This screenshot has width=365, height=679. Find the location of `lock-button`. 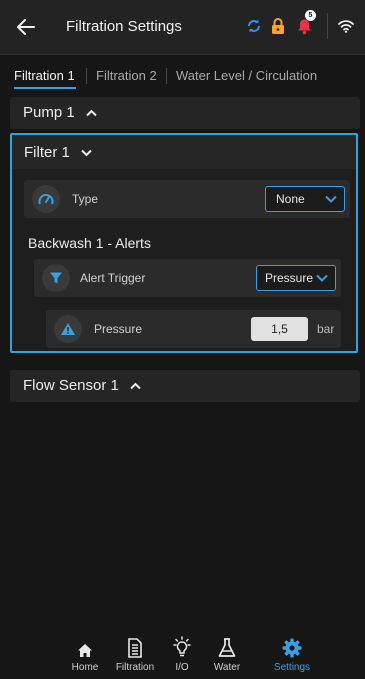

lock-button is located at coordinates (278, 26).